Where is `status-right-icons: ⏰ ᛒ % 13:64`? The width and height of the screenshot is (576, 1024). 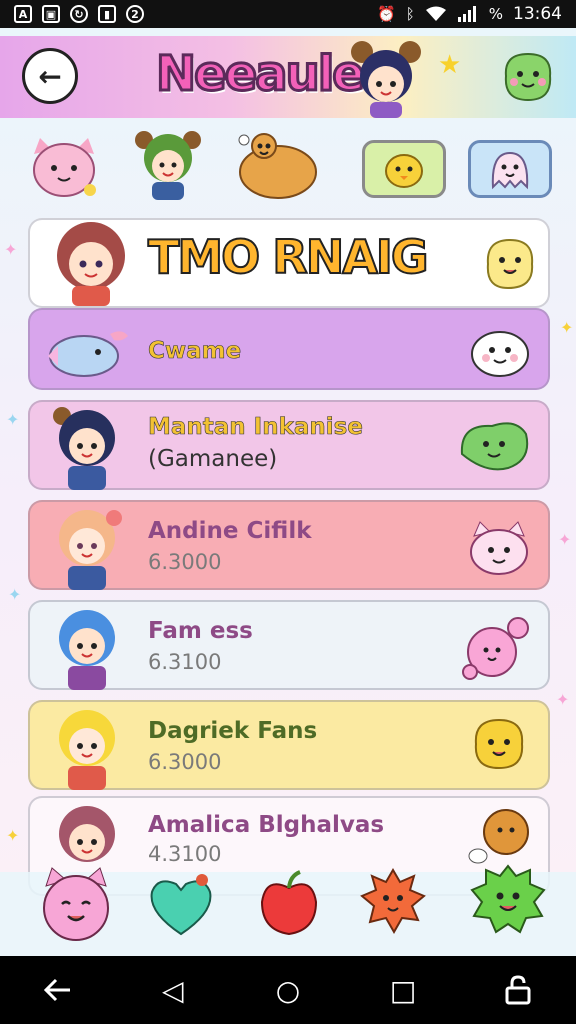
status-right-icons: ⏰ ᛒ % 13:64 is located at coordinates (469, 14).